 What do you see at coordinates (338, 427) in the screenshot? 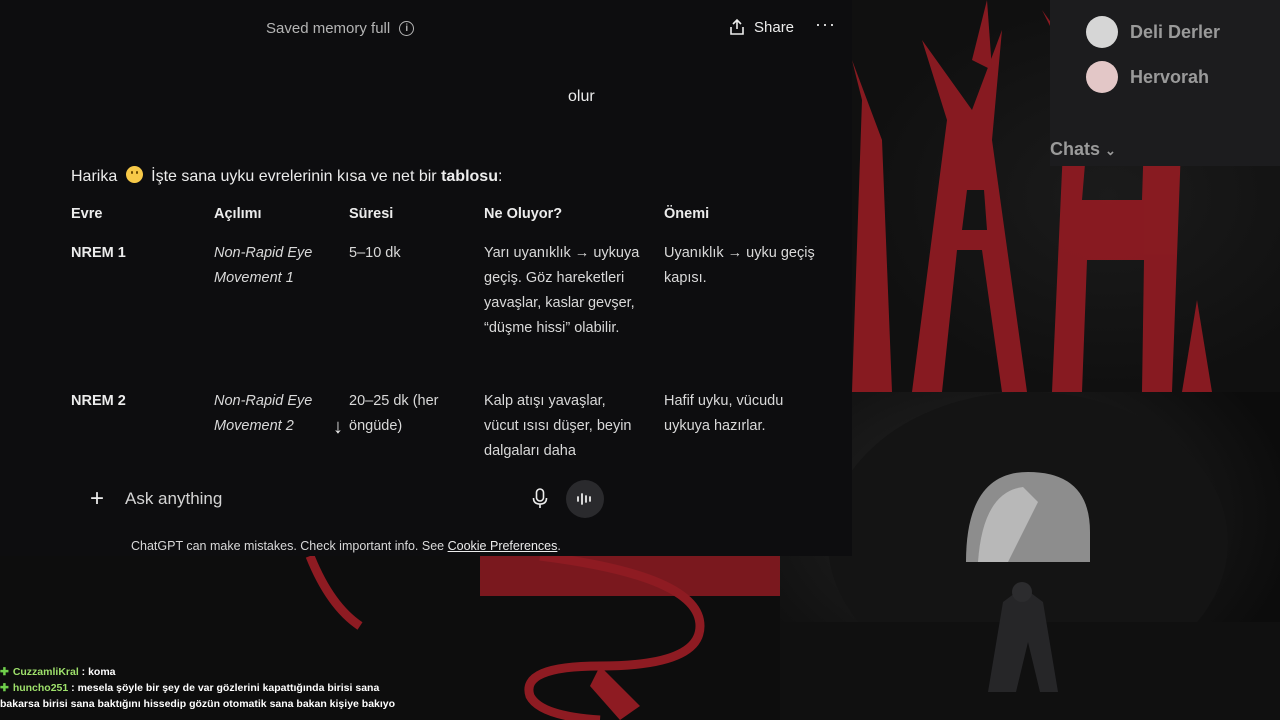
I see `scroll-down-arrow-icon: ↓` at bounding box center [338, 427].